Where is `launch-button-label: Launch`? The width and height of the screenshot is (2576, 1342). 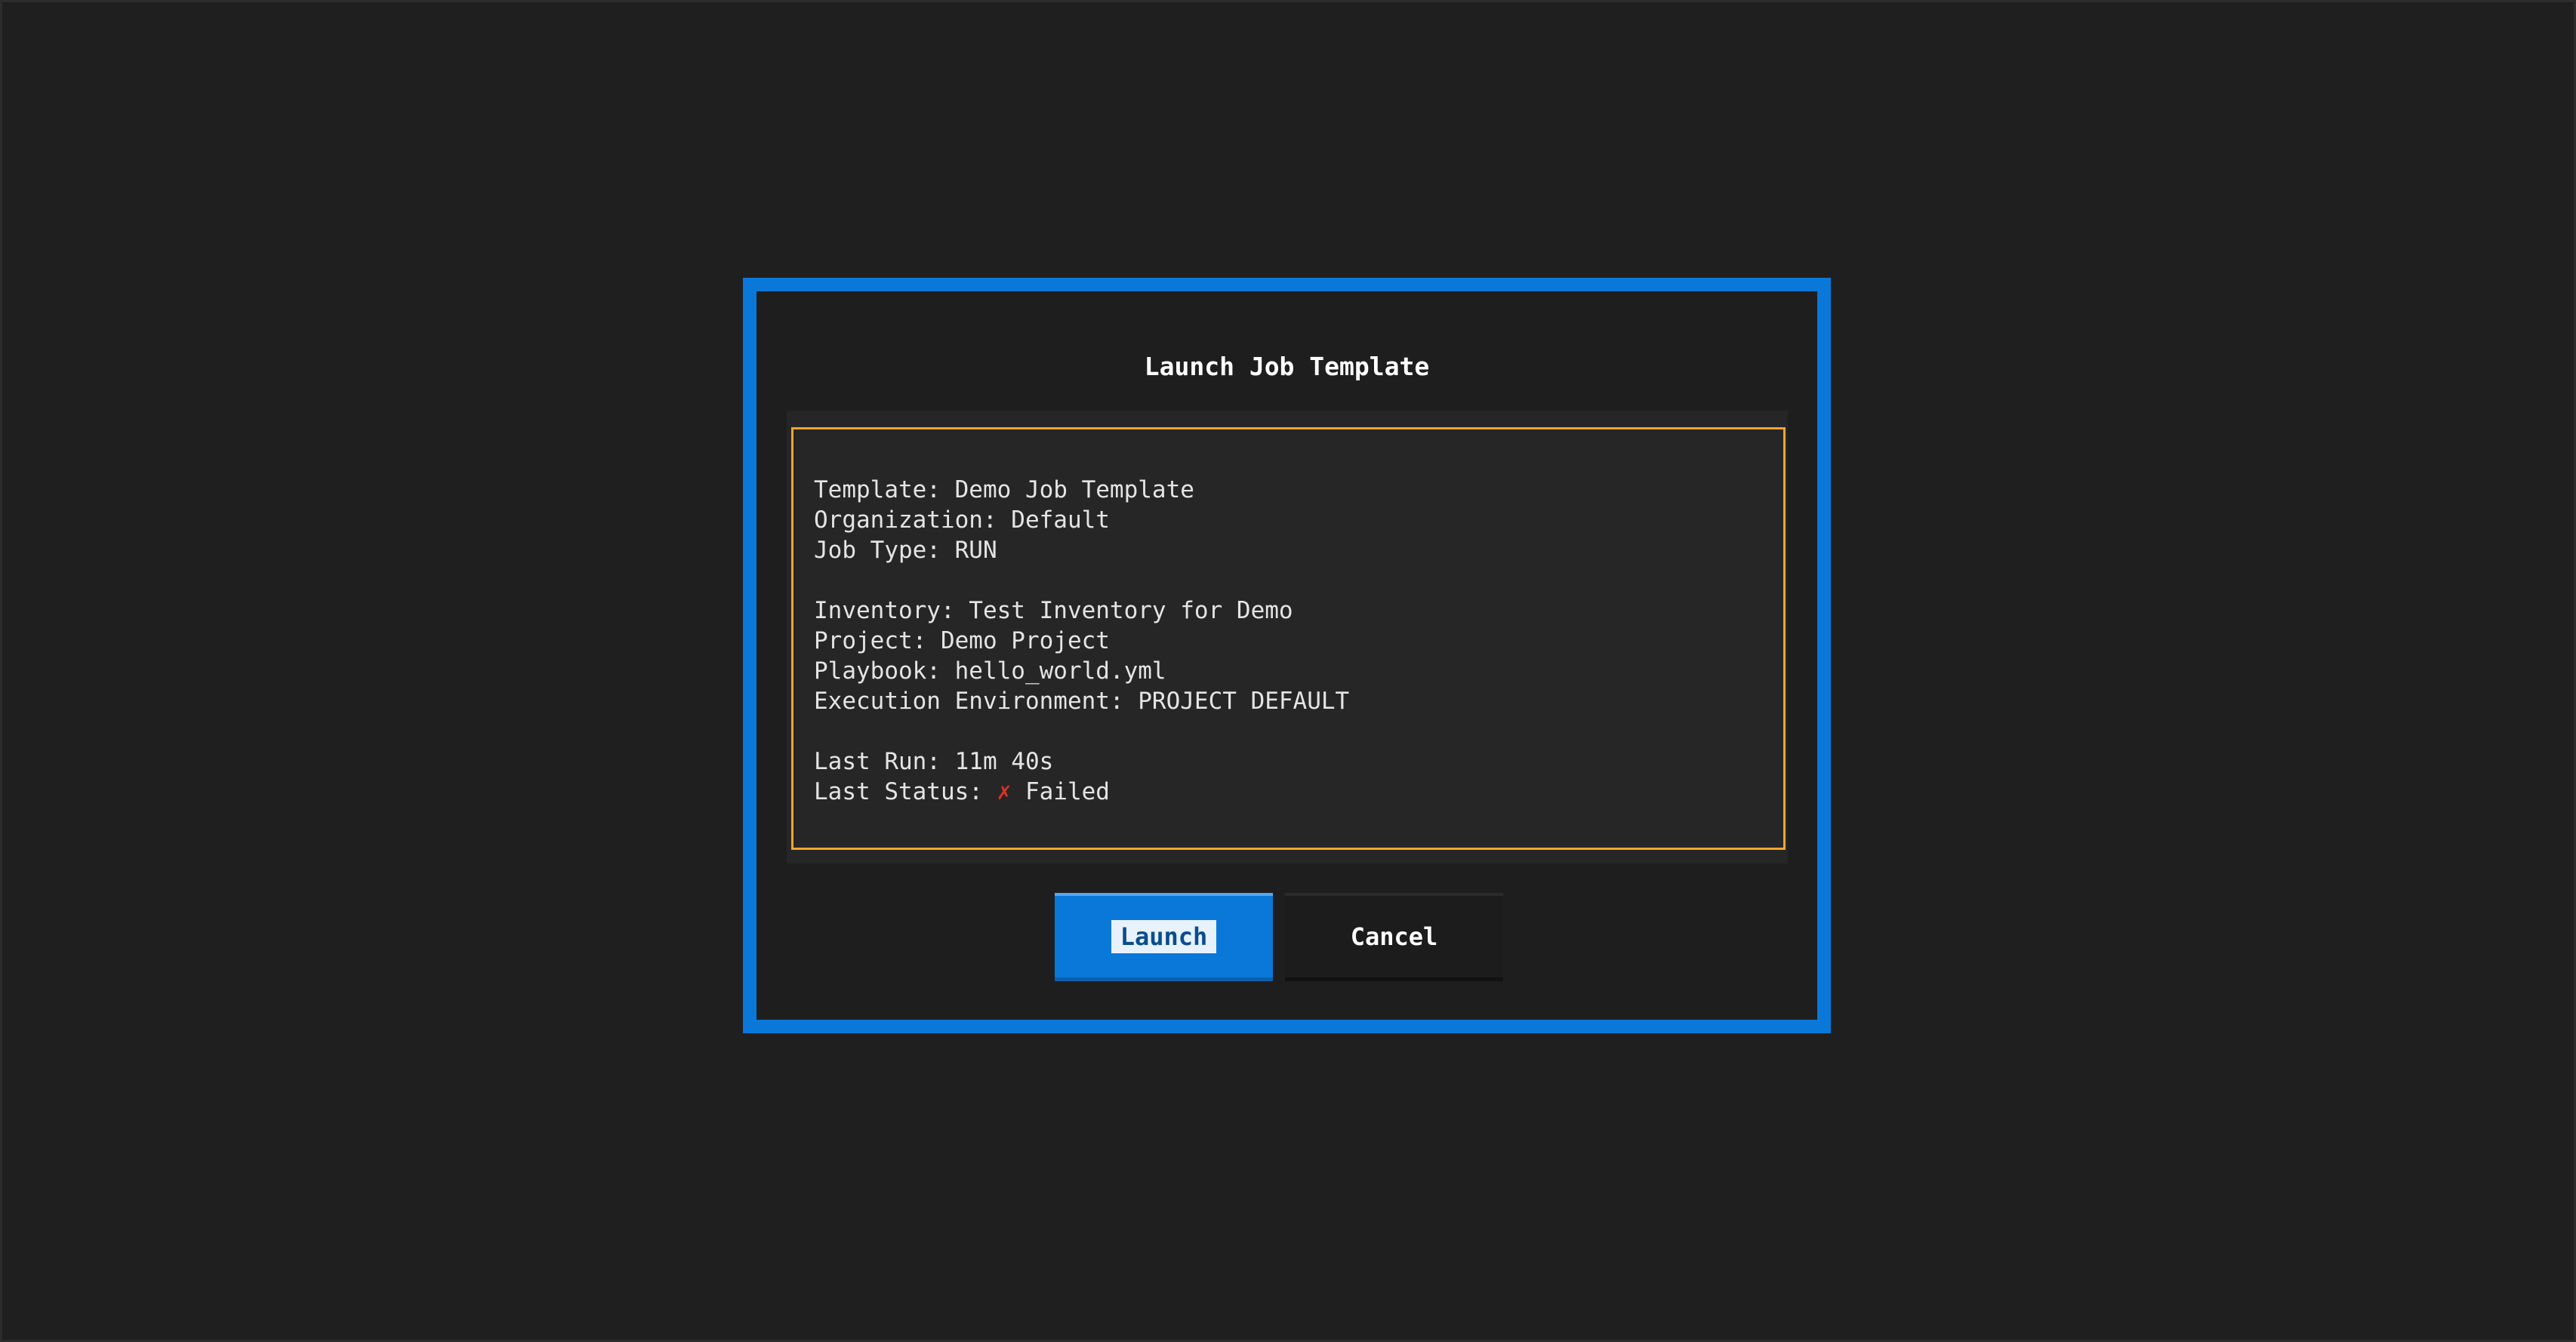
launch-button-label: Launch is located at coordinates (1164, 936).